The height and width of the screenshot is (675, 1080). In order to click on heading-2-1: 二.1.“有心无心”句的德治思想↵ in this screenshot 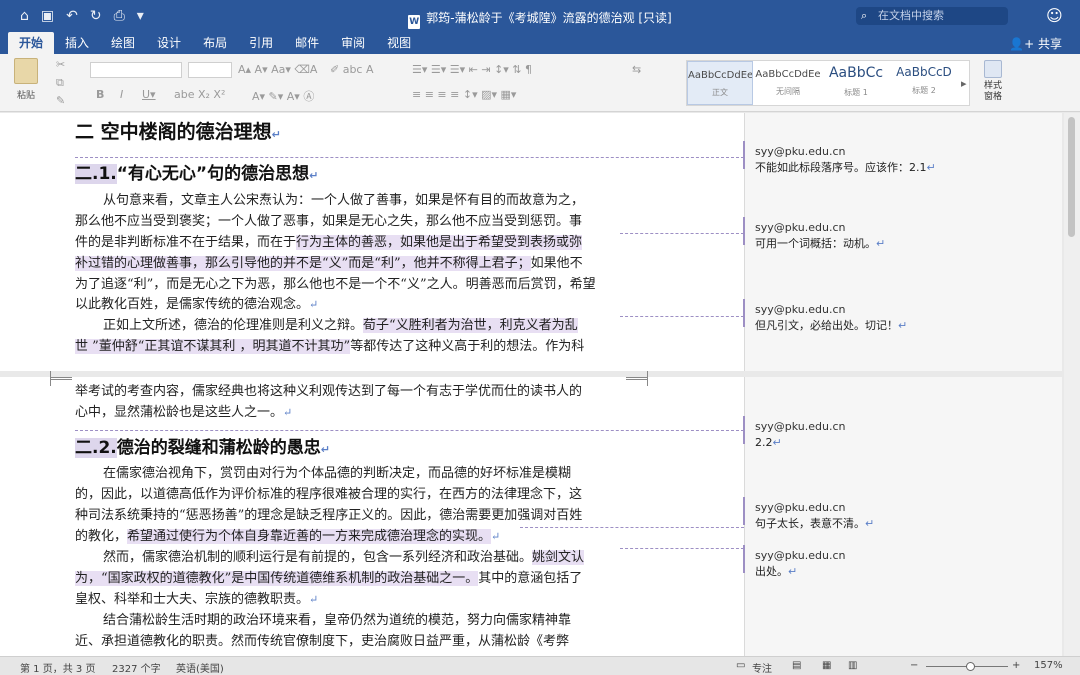, I will do `click(196, 171)`.